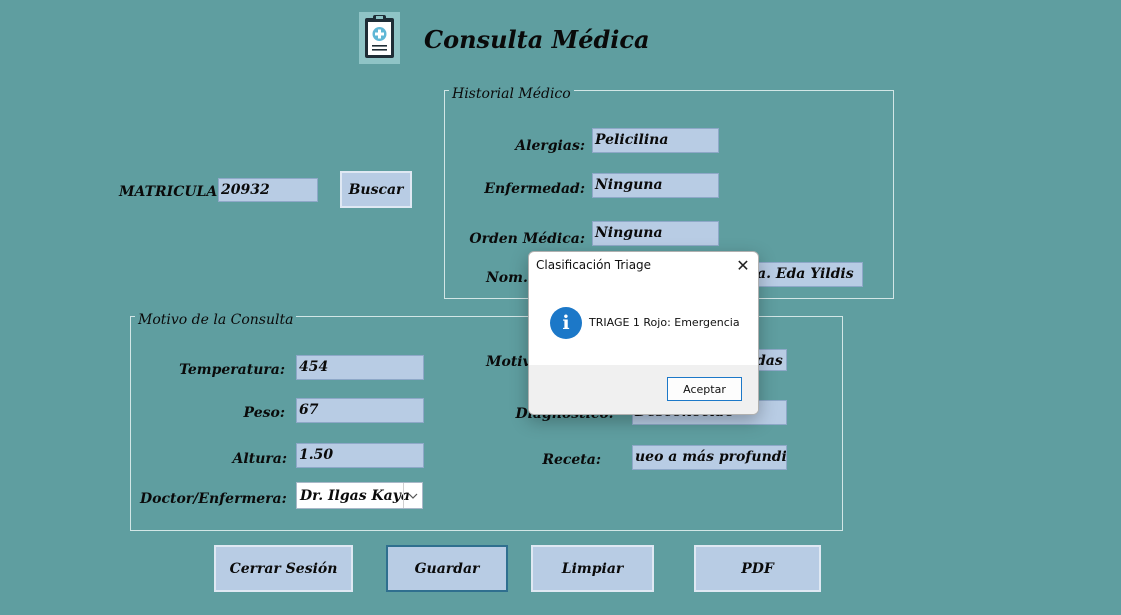  What do you see at coordinates (264, 413) in the screenshot?
I see `peso-label: Peso:` at bounding box center [264, 413].